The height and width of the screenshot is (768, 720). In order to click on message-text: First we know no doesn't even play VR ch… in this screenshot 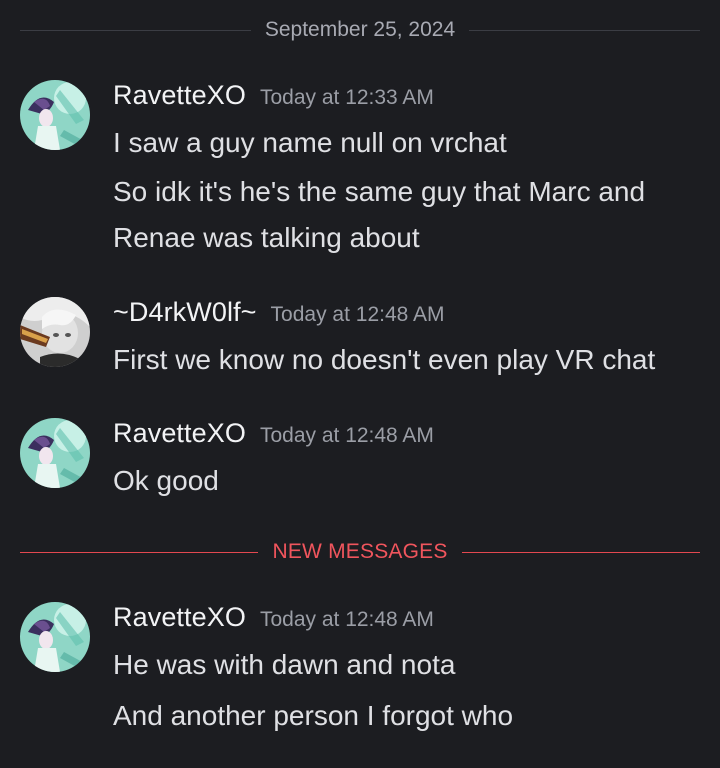, I will do `click(384, 359)`.